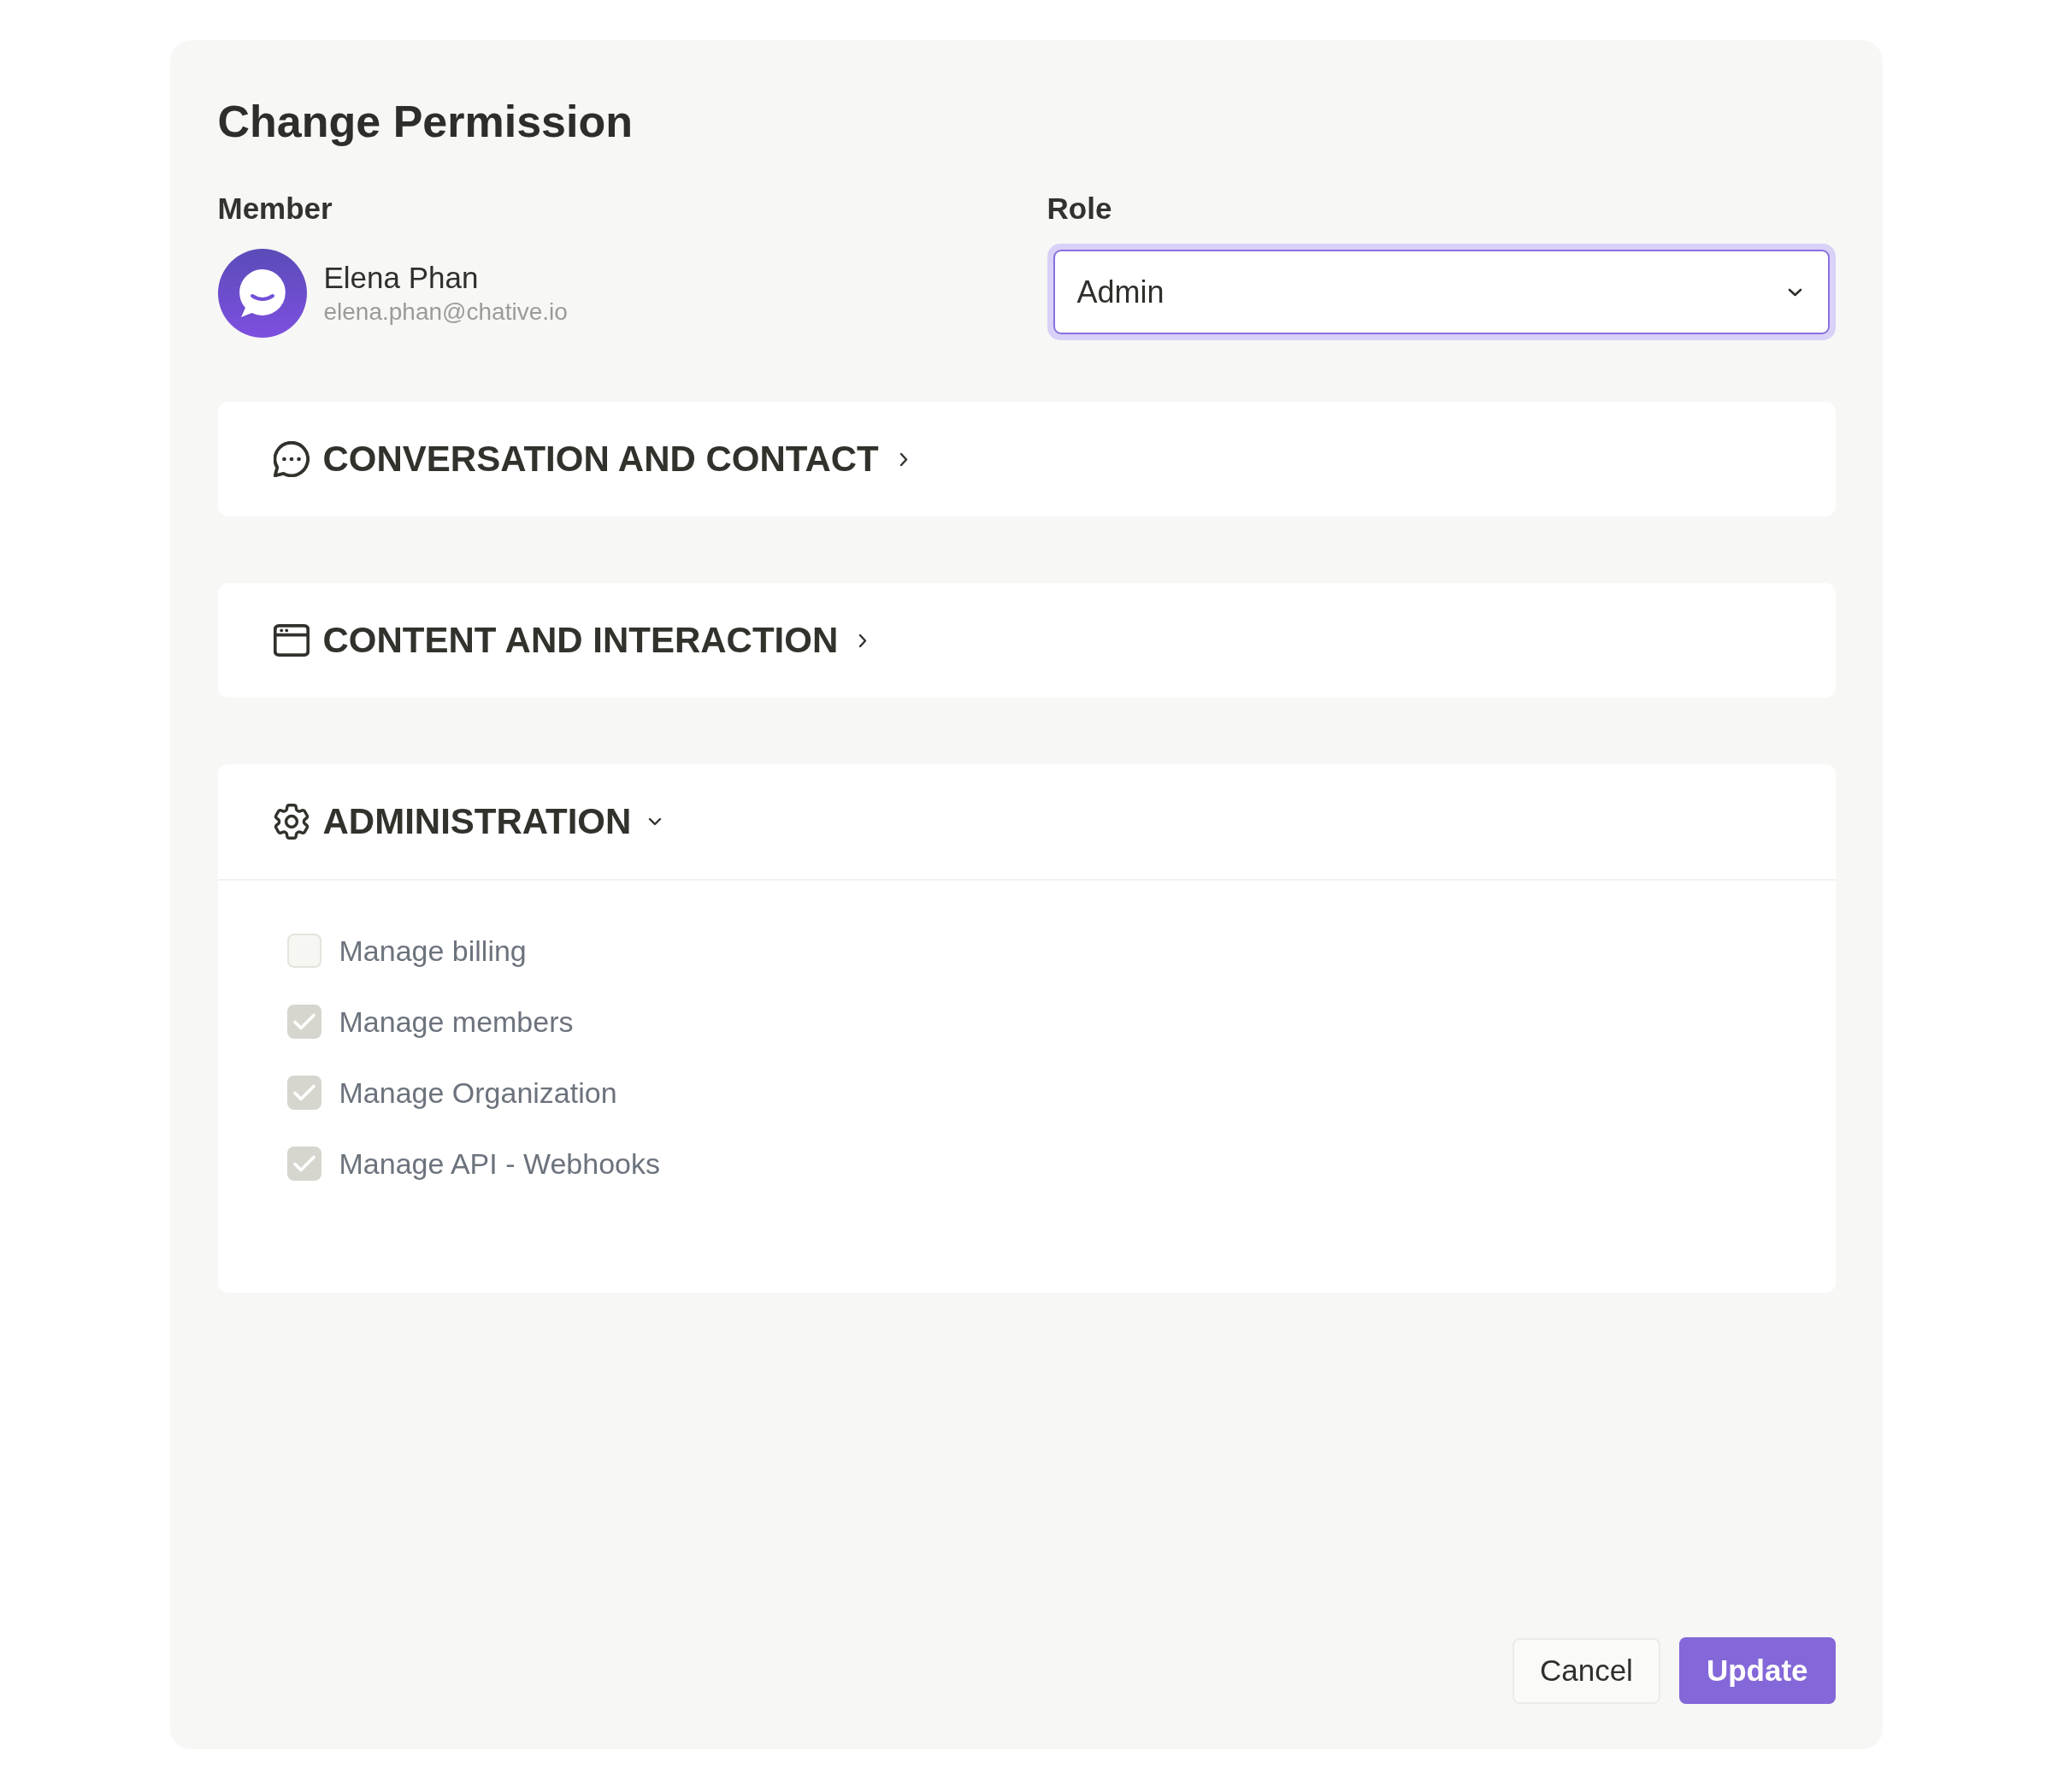  What do you see at coordinates (456, 1022) in the screenshot?
I see `permission-label: Manage members` at bounding box center [456, 1022].